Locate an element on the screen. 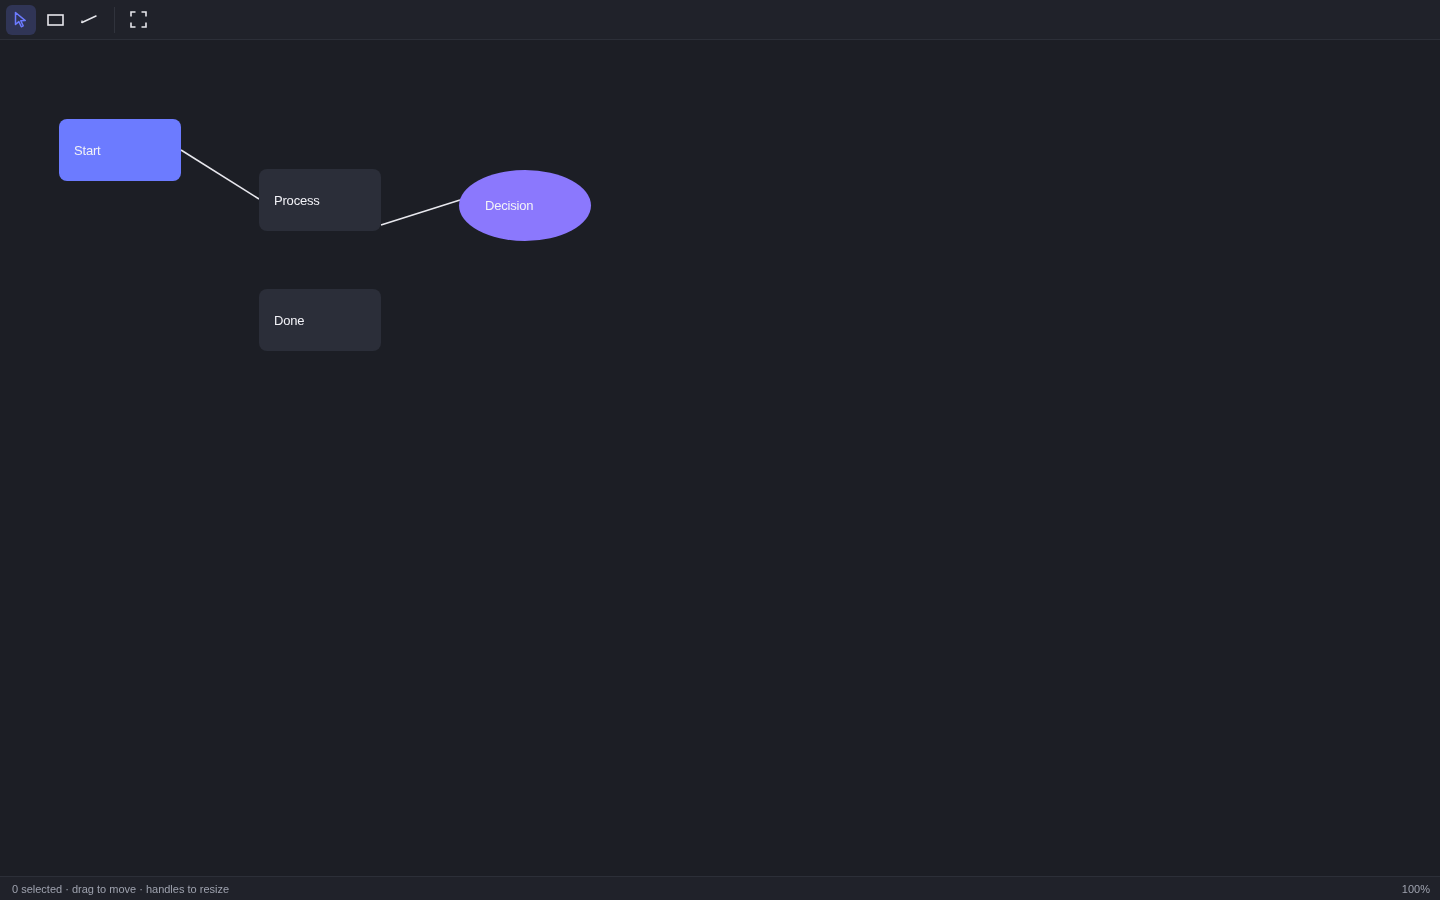 The width and height of the screenshot is (1440, 900). flowchart-node: Process is located at coordinates (320, 200).